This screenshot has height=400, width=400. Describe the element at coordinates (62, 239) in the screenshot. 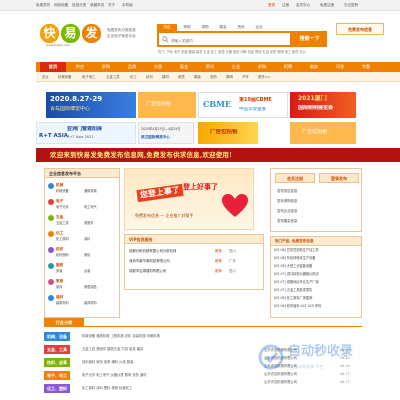

I see `category-sub: 化工原料` at that location.